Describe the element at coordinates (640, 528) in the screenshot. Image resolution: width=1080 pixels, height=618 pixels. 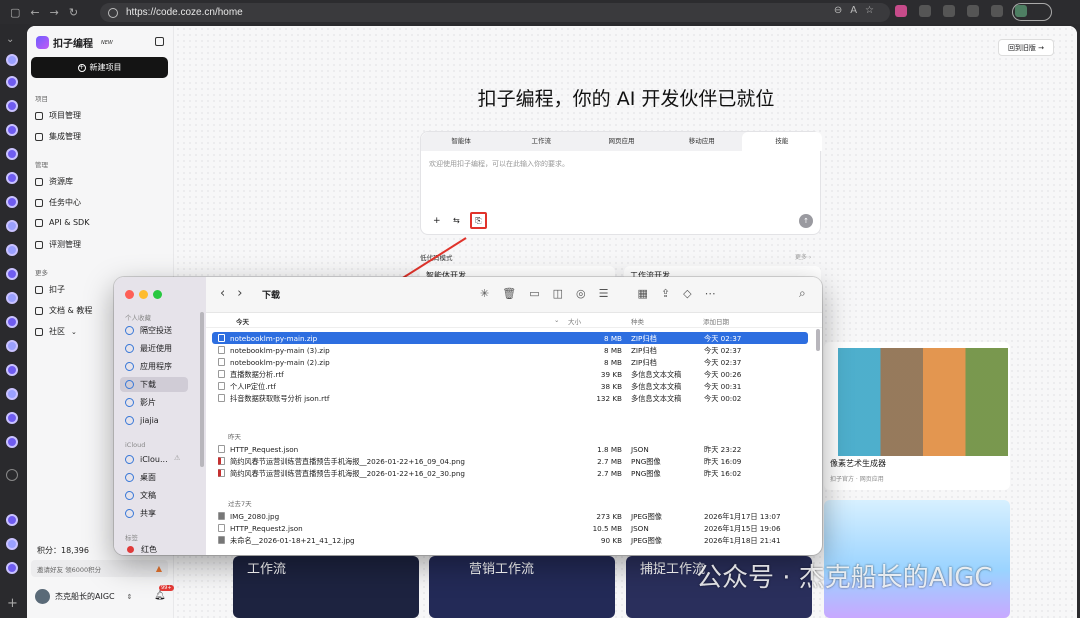
I see `file-kind: JSON` at that location.